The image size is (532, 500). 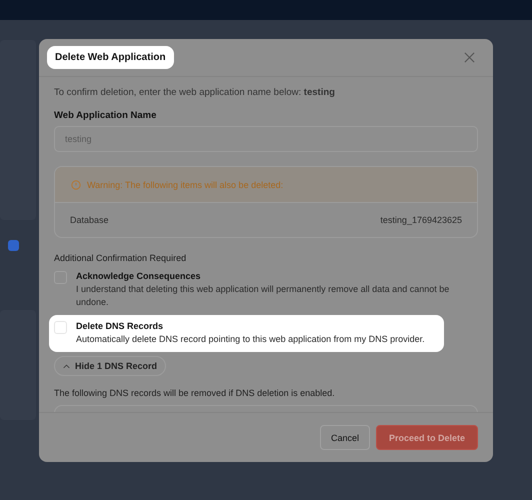 What do you see at coordinates (469, 57) in the screenshot?
I see `close-icon` at bounding box center [469, 57].